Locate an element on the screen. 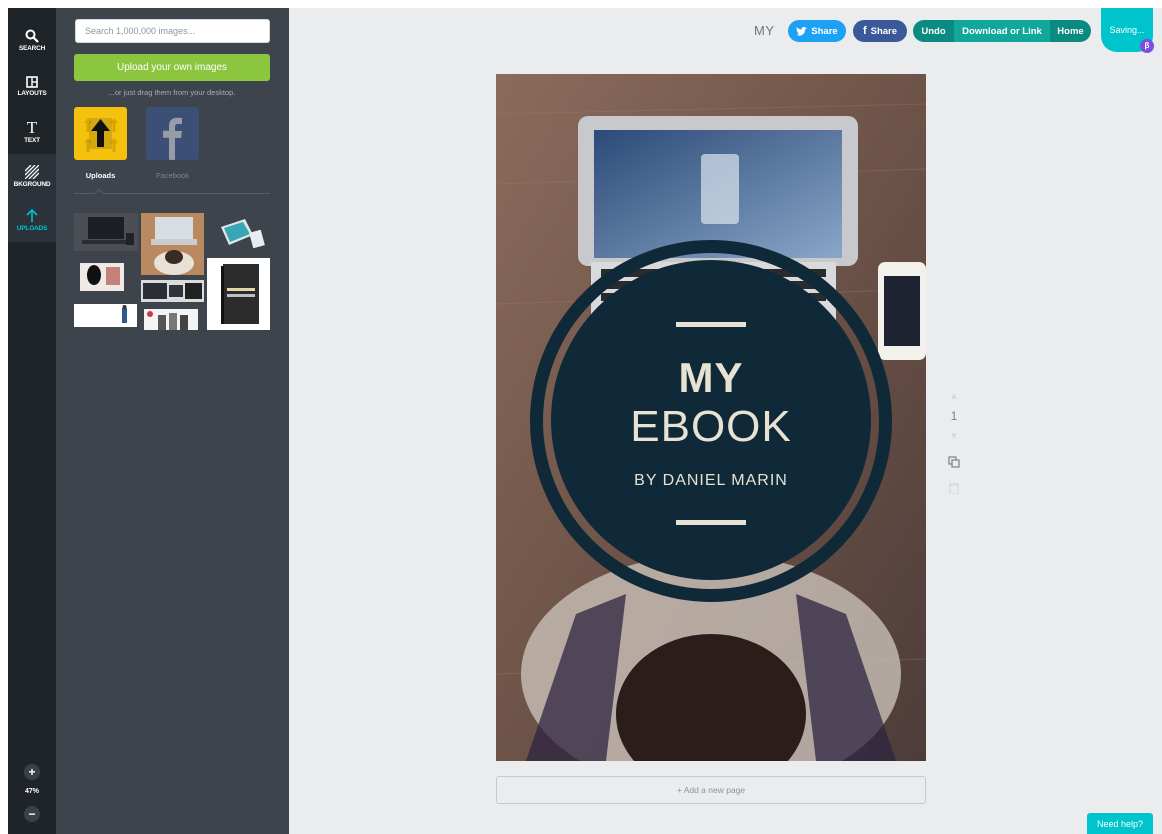 This screenshot has width=1162, height=834. facebook-share-button: f Share is located at coordinates (880, 31).